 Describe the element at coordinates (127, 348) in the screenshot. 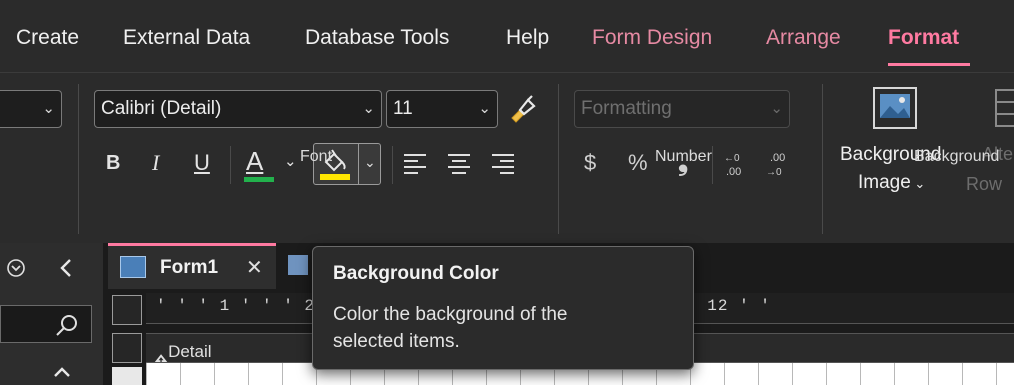

I see `section-selector` at that location.